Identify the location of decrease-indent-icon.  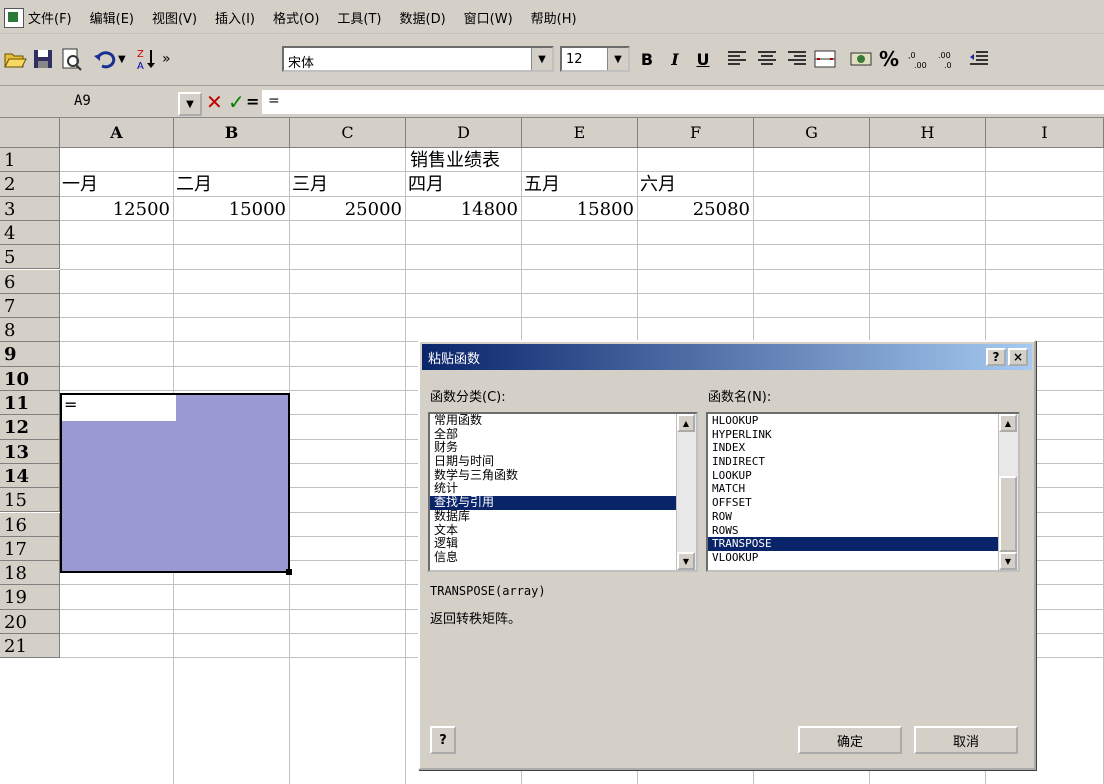
(979, 59).